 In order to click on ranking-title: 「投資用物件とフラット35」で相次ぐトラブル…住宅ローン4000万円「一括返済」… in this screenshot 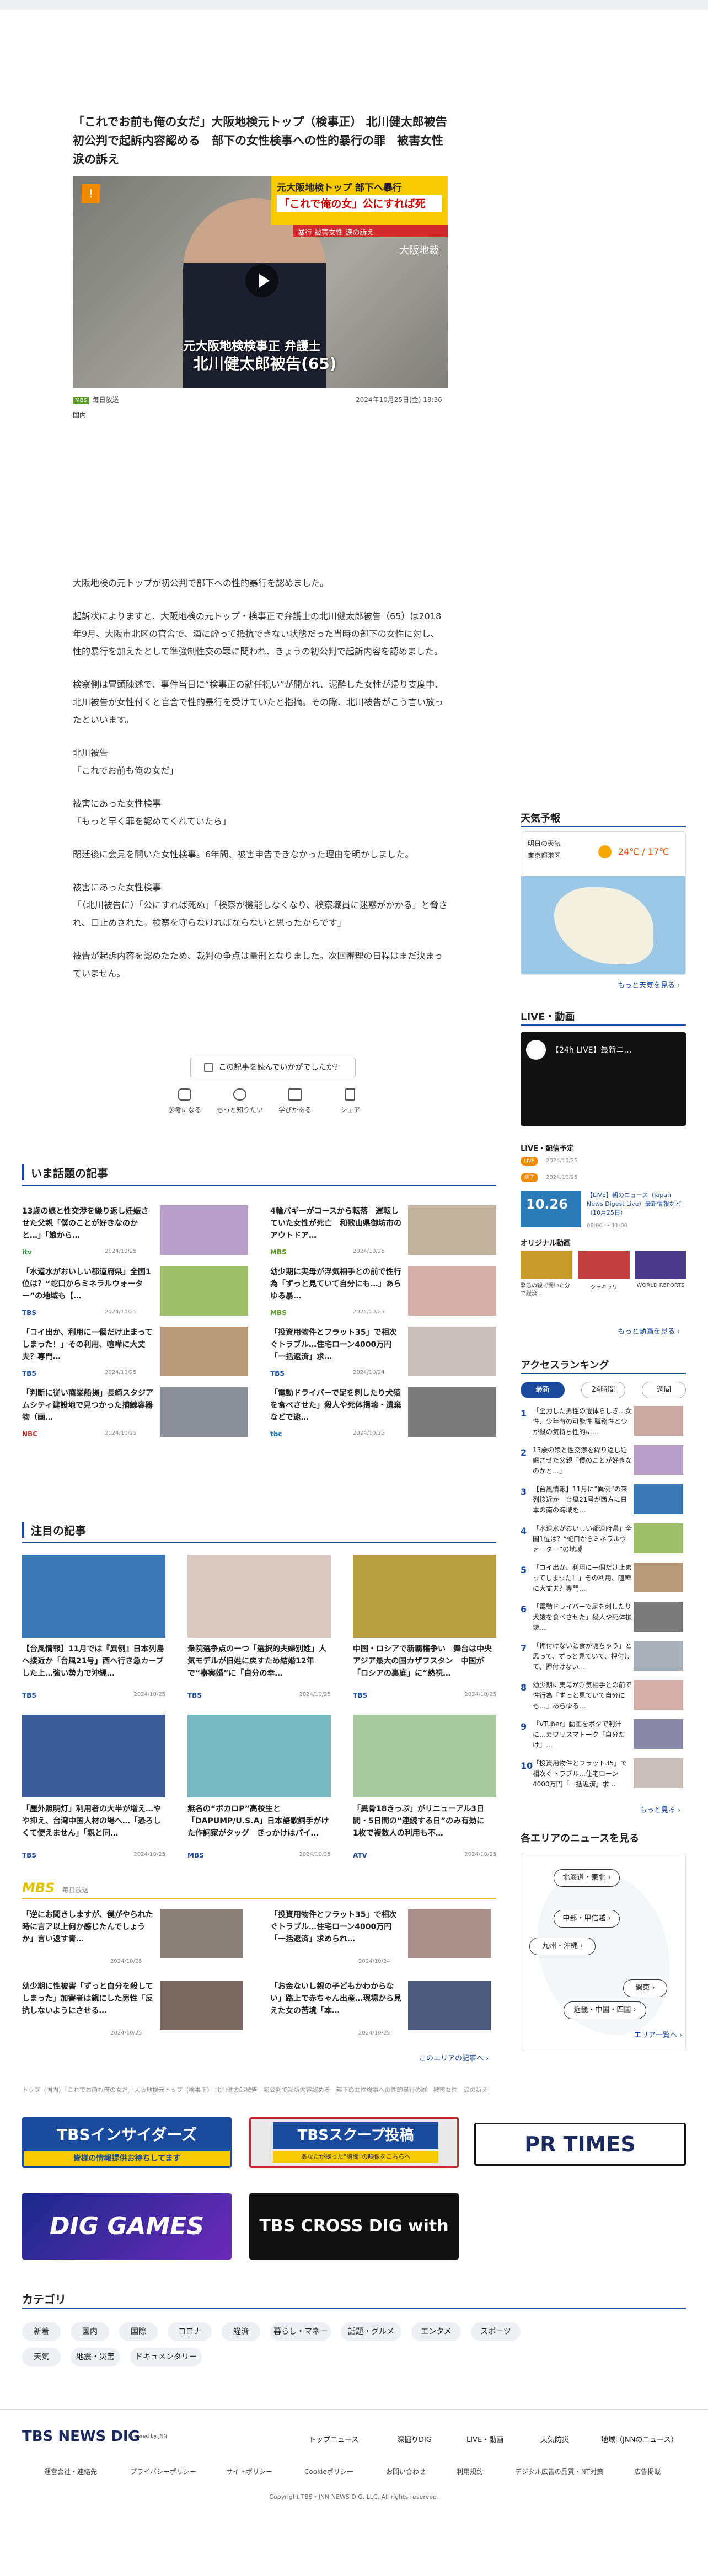, I will do `click(582, 1774)`.